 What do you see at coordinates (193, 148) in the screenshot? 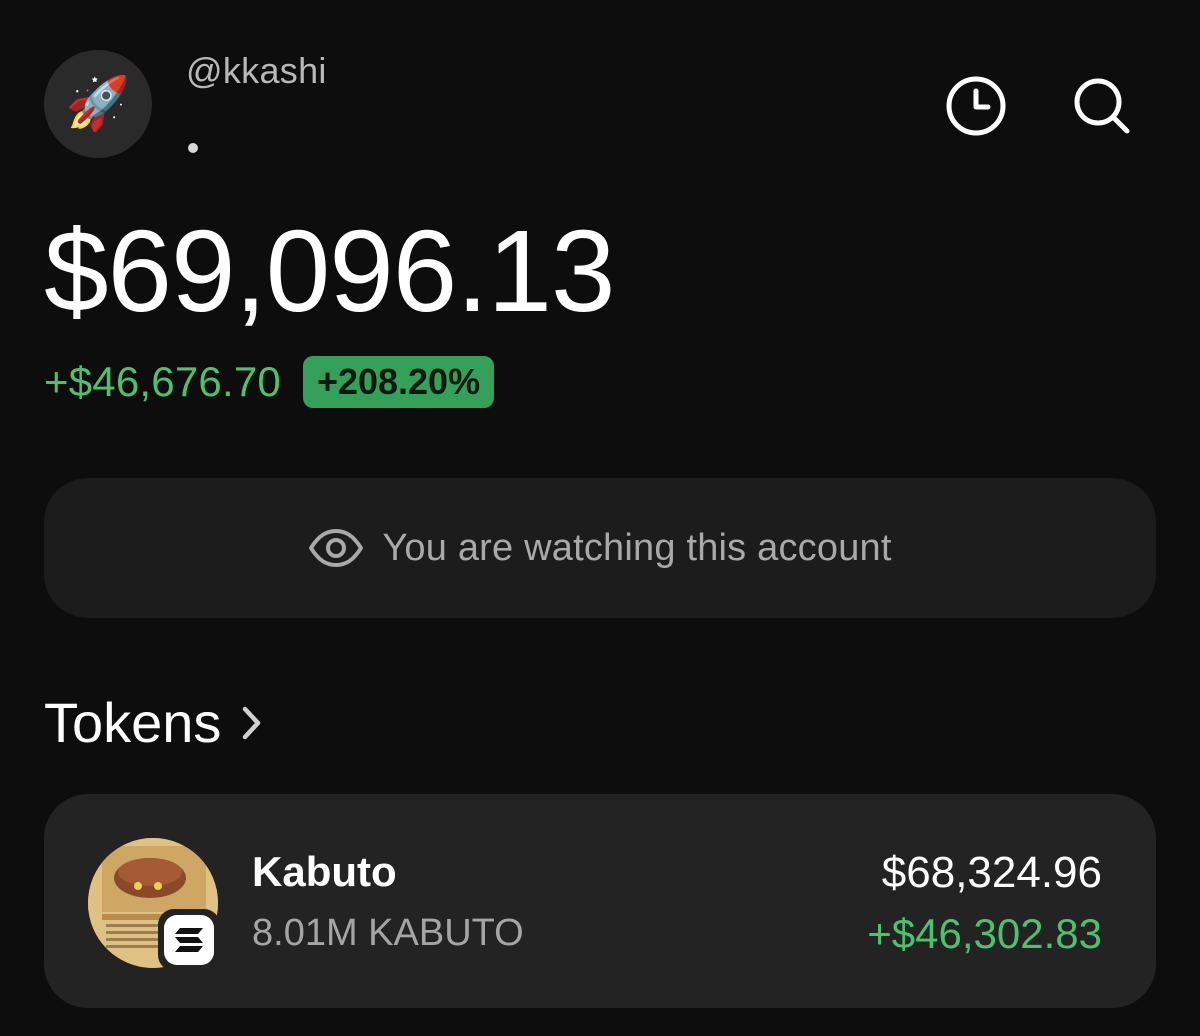
I see `status-dot` at bounding box center [193, 148].